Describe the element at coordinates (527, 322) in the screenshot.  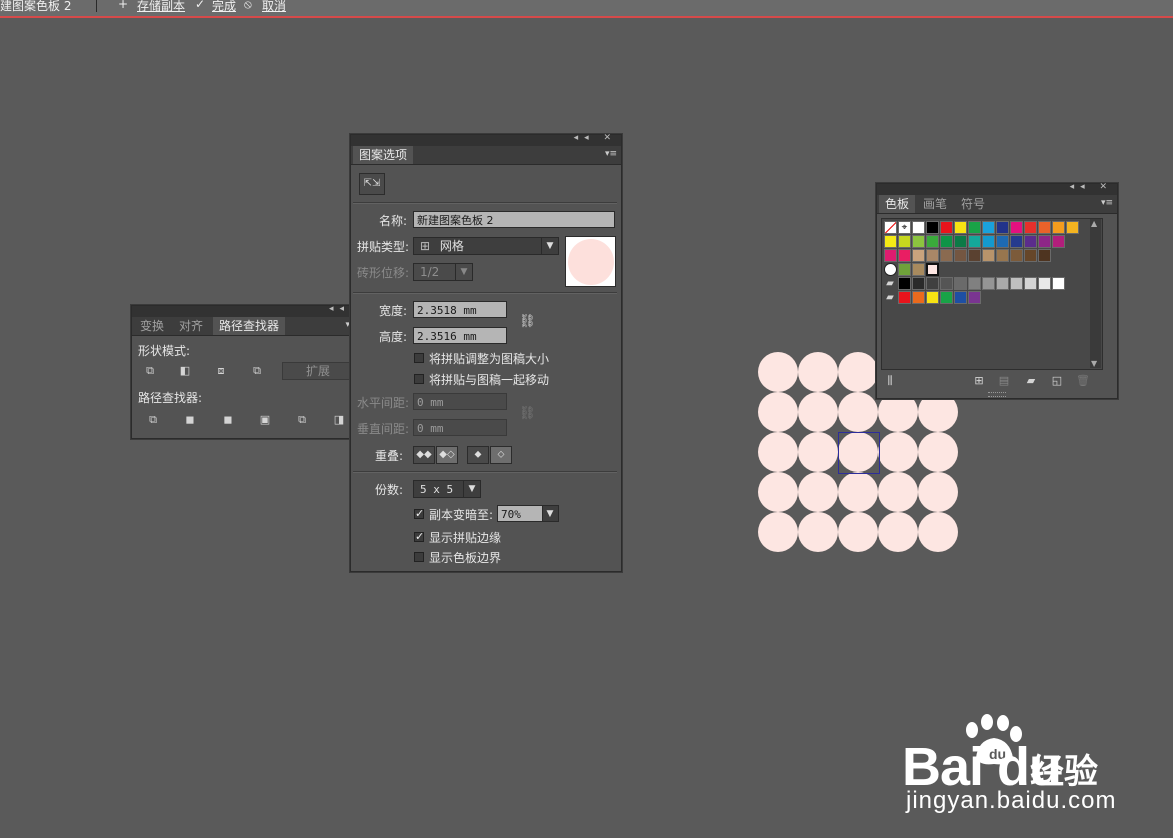
I see `link-chain-icon: ⛓` at that location.